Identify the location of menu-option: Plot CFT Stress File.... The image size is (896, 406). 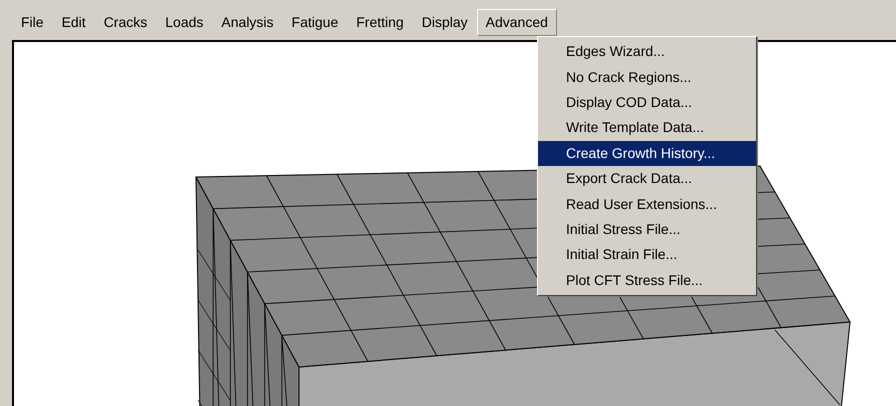
(647, 280).